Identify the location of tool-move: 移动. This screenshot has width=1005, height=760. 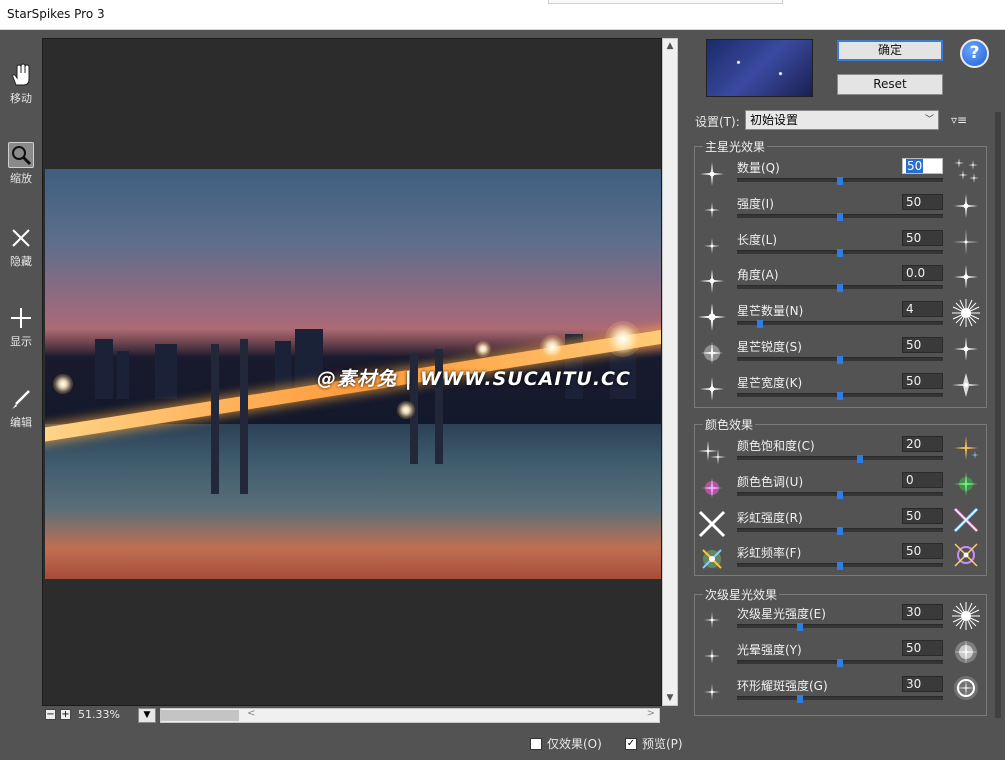
(21, 91).